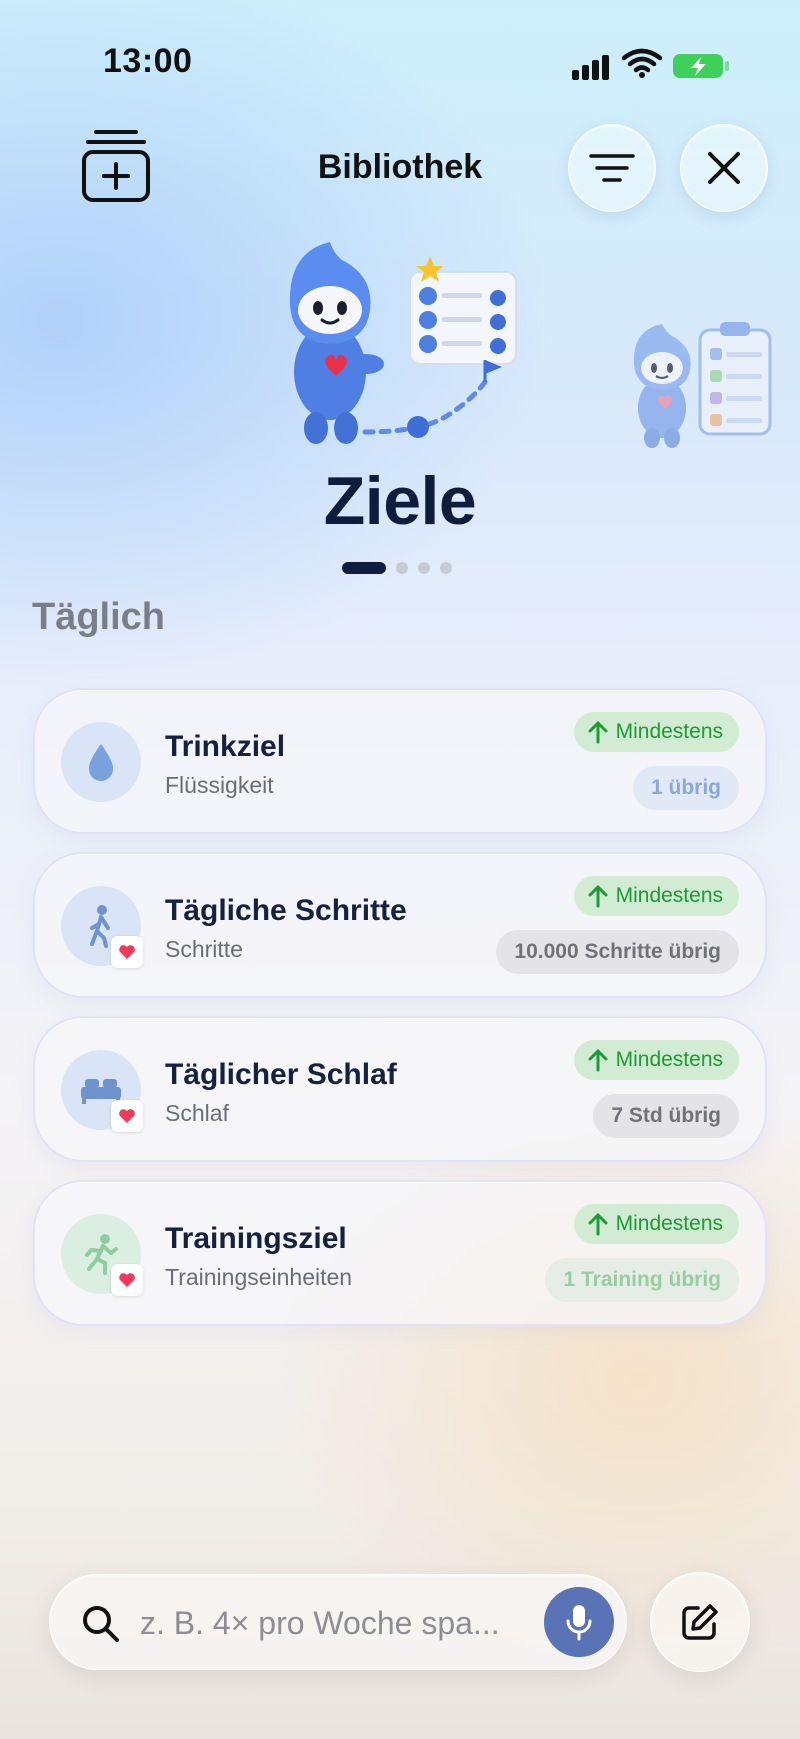 The height and width of the screenshot is (1739, 800). What do you see at coordinates (364, 568) in the screenshot?
I see `page-dot-active` at bounding box center [364, 568].